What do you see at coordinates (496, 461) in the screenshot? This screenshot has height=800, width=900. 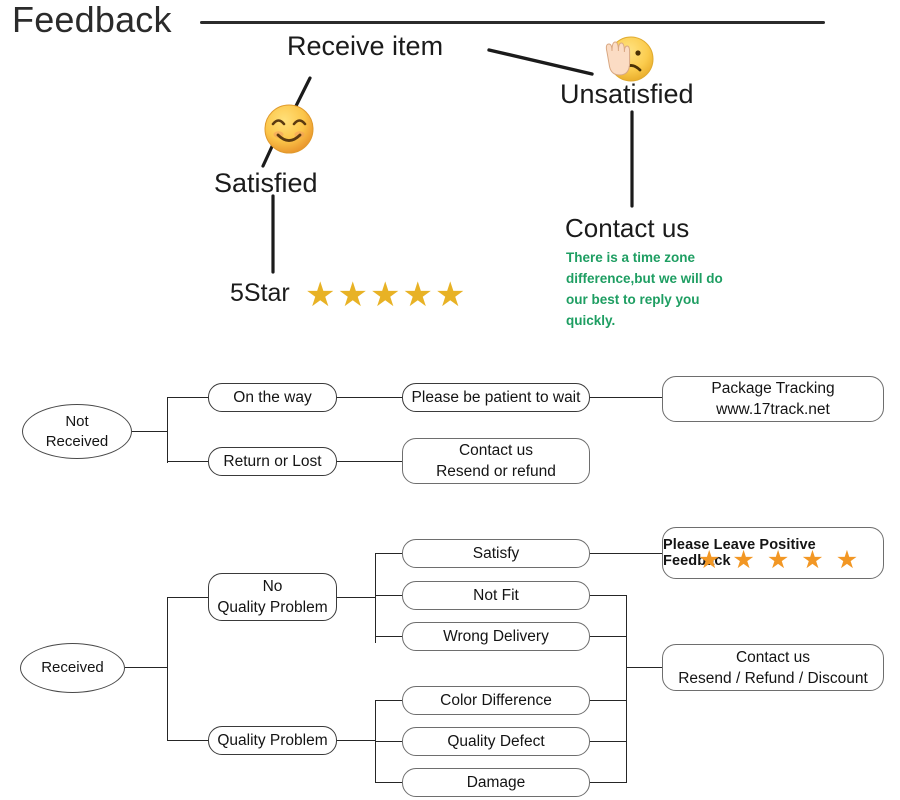 I see `node-contact-resend-refund: Contact us Resend or refund` at bounding box center [496, 461].